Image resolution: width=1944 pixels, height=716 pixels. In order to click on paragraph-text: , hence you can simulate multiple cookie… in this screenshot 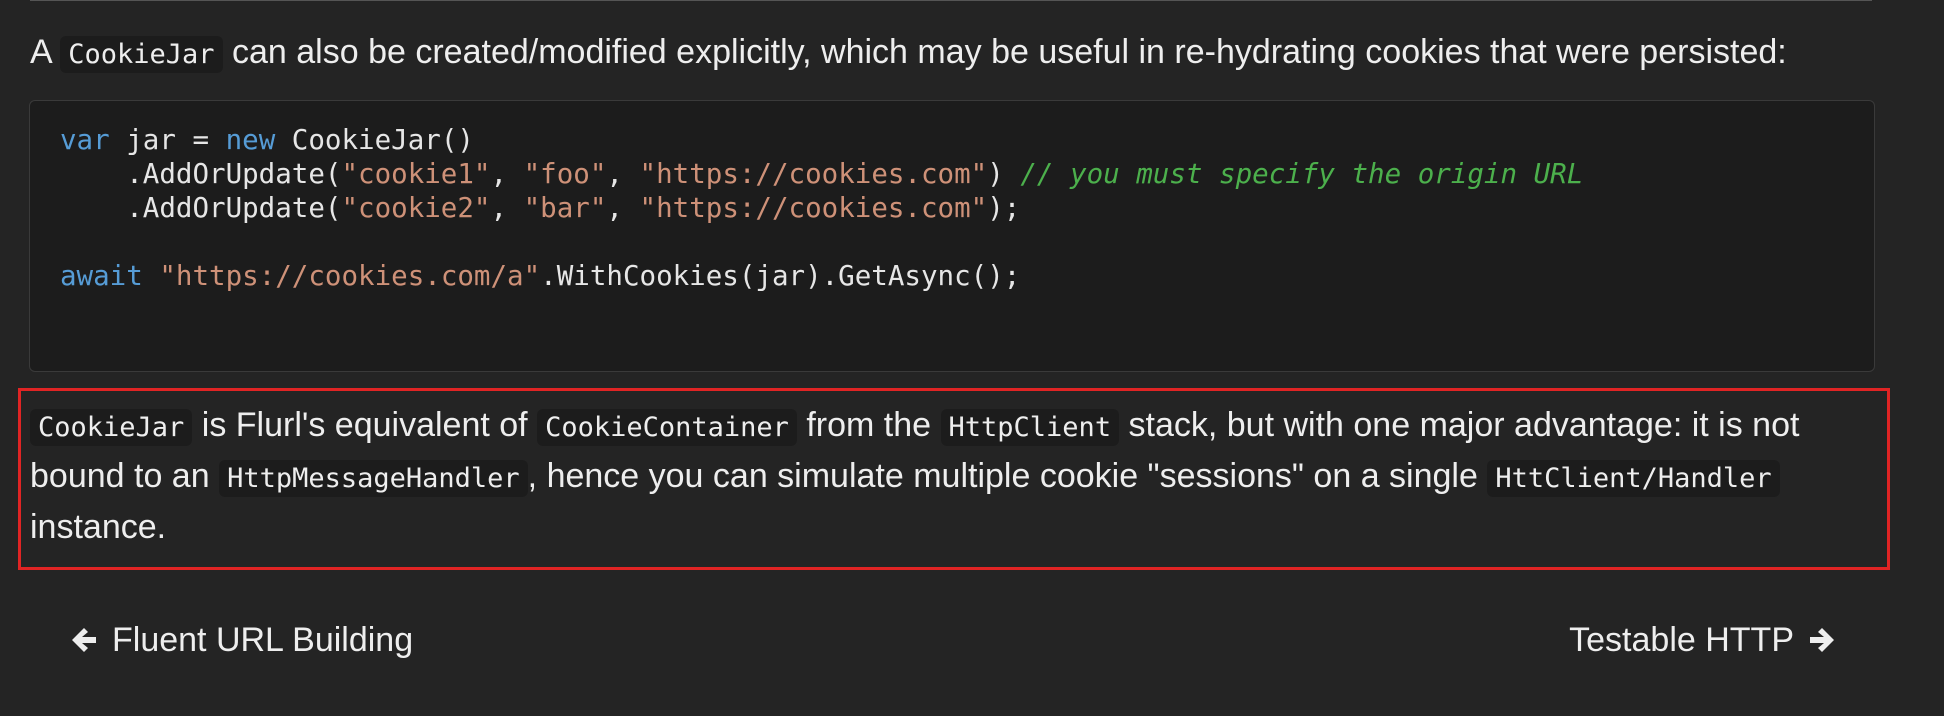, I will do `click(1007, 476)`.